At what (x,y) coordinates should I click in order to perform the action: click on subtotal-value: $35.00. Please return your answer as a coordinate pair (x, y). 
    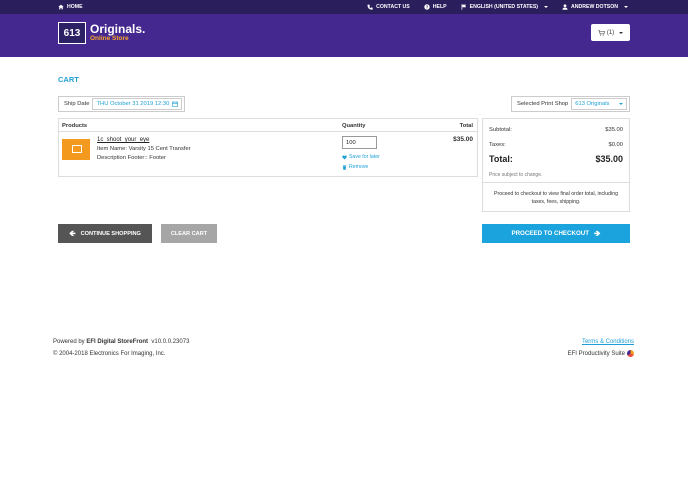
    Looking at the image, I should click on (614, 130).